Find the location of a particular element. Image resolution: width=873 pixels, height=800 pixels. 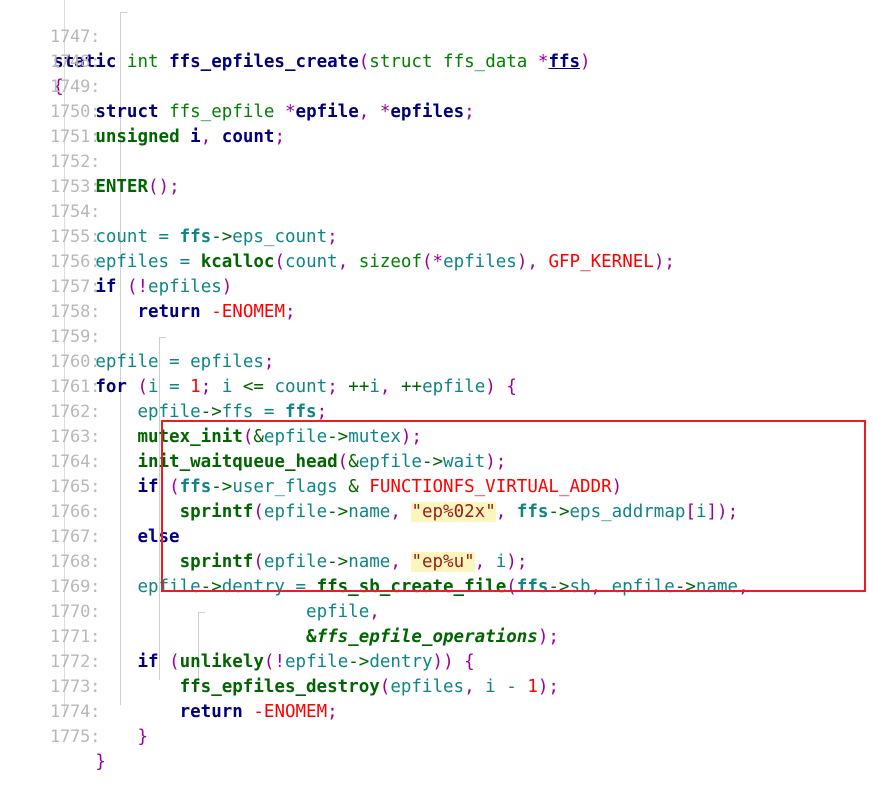

code-line: 1750: unsigned i, count; is located at coordinates (436, 111).